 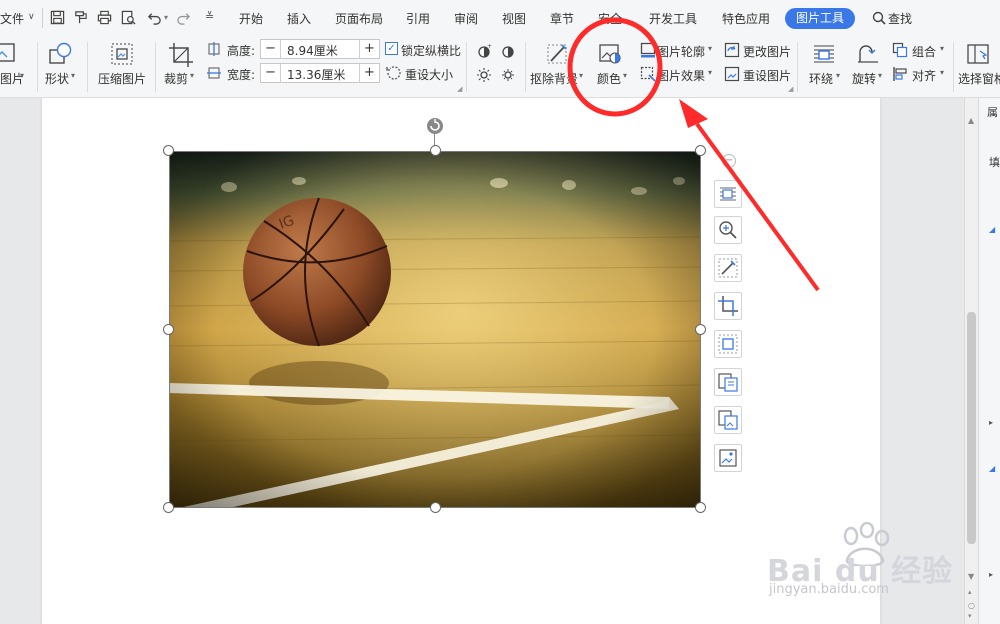 What do you see at coordinates (767, 51) in the screenshot?
I see `change-picture-button: 更改图片` at bounding box center [767, 51].